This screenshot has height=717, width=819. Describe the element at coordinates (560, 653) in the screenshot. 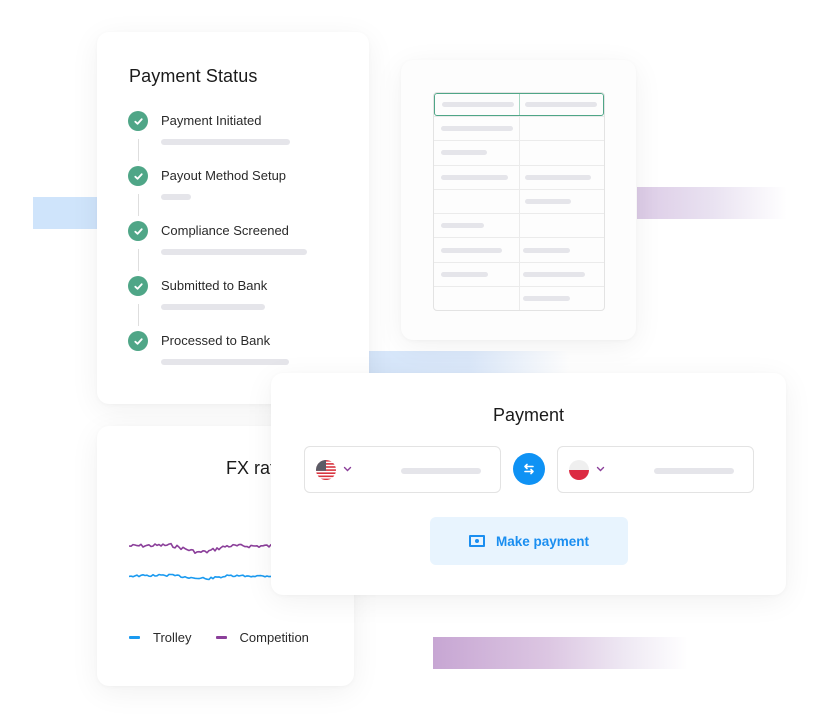

I see `decorative-purple-gradient-bottom` at that location.